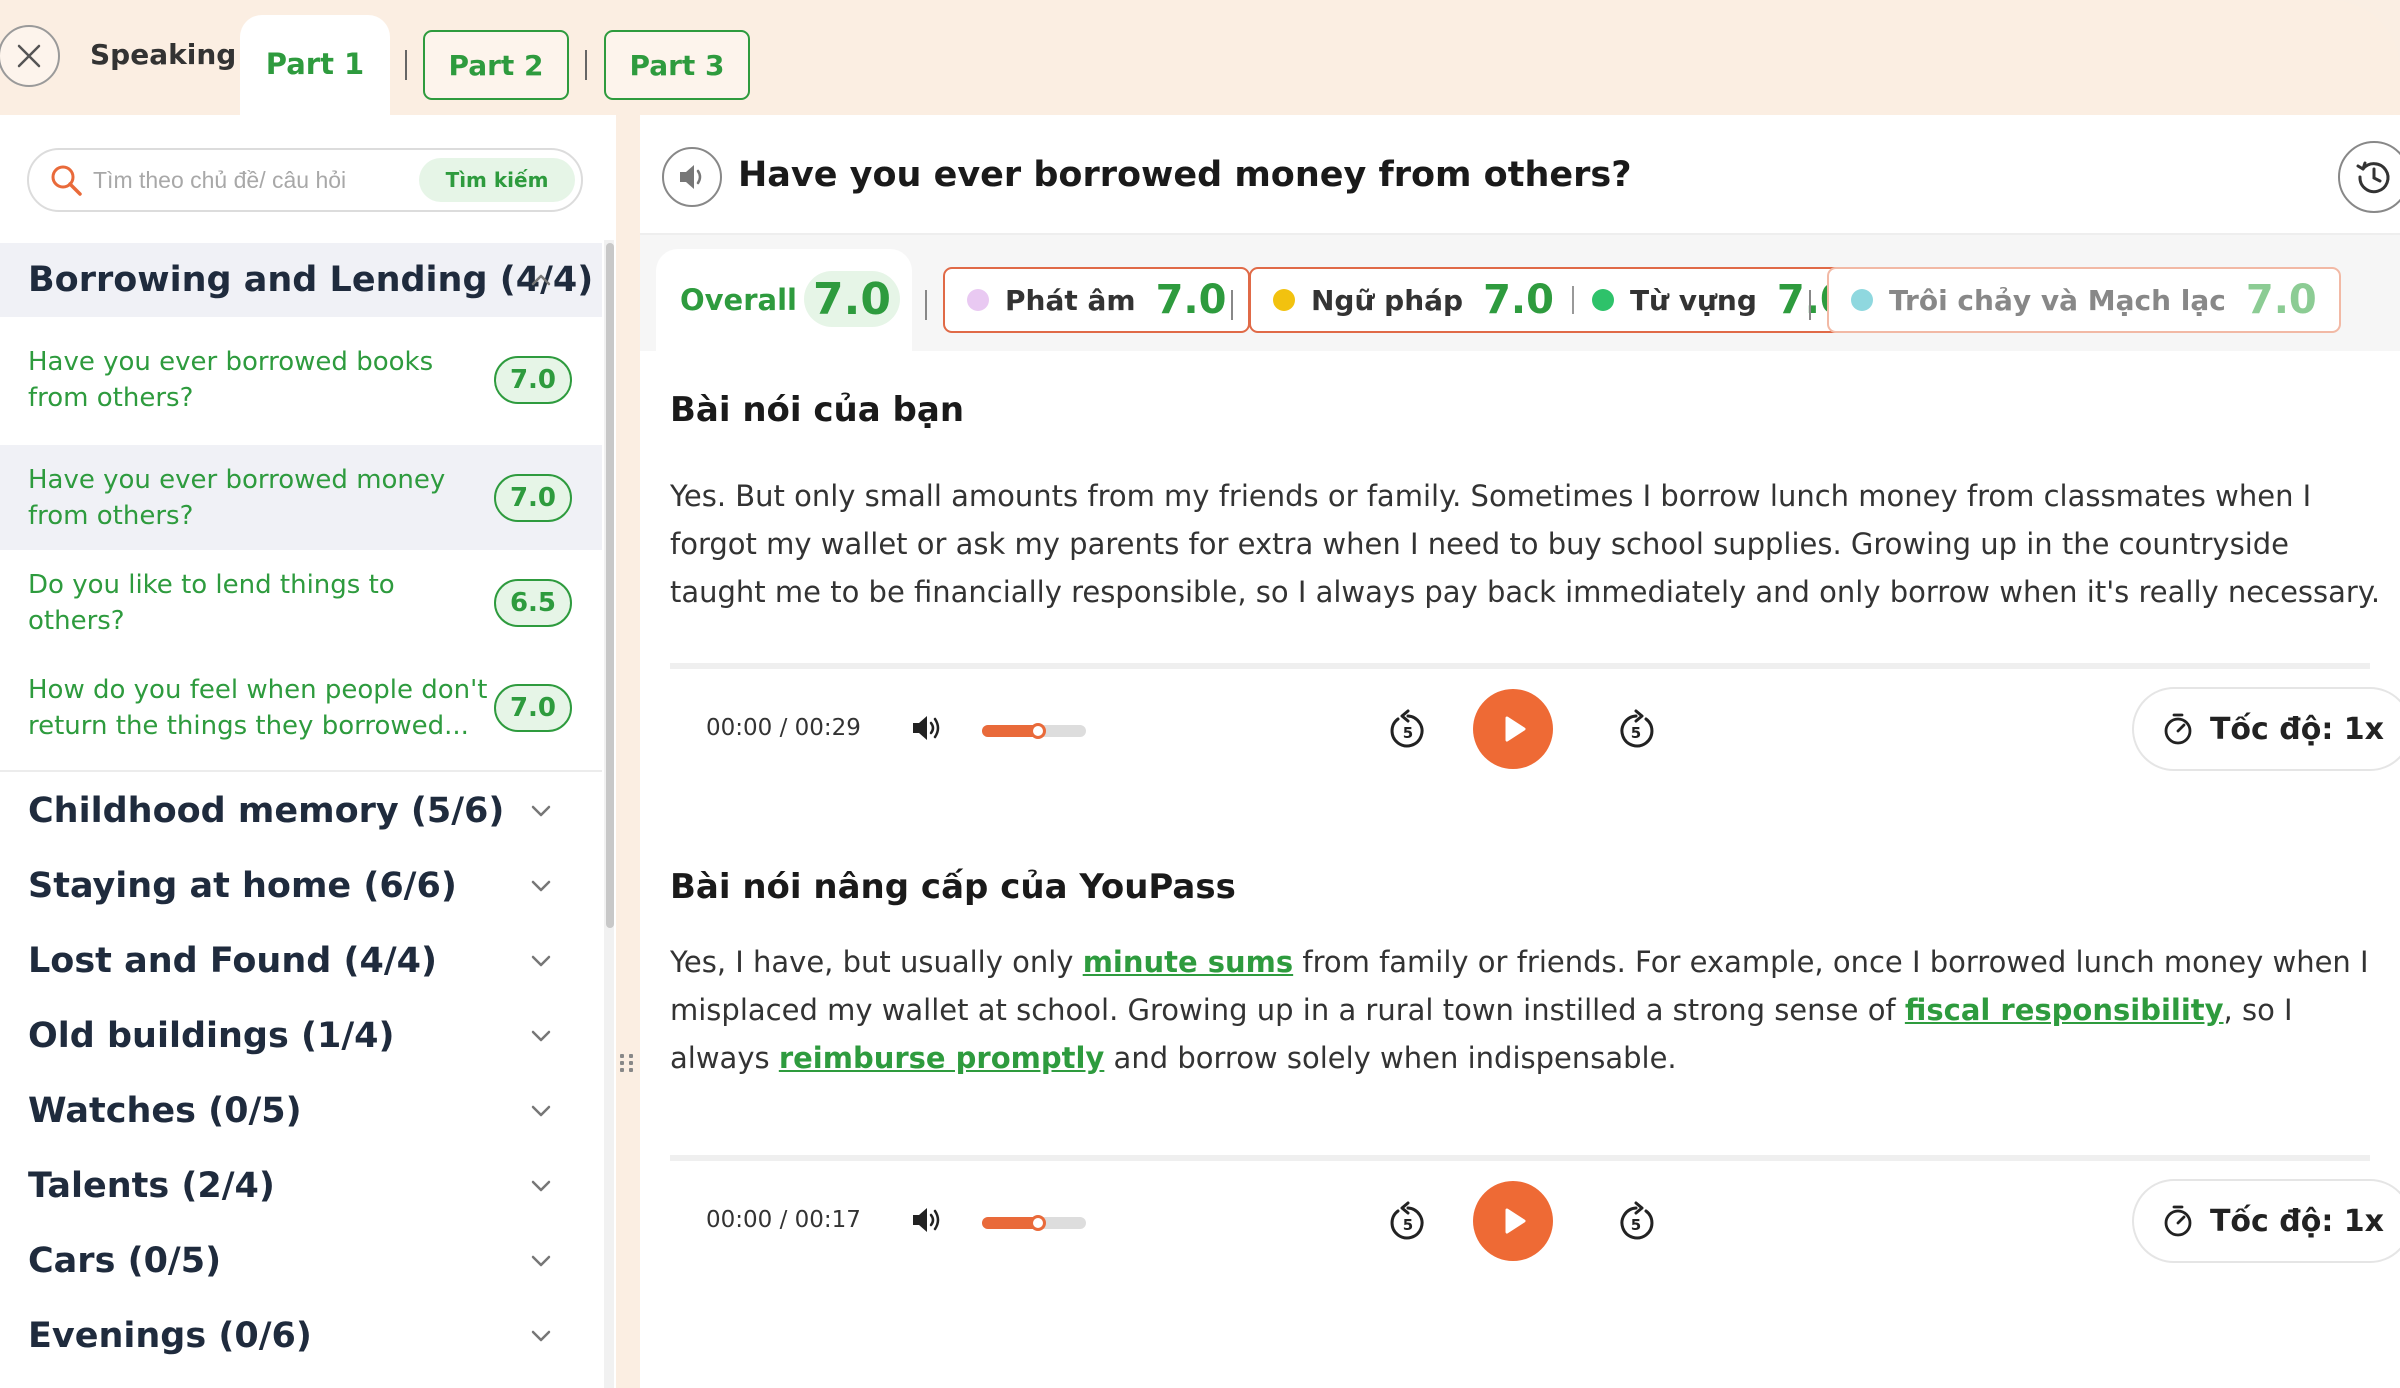  I want to click on vocab-highlight: minute sums, so click(1188, 962).